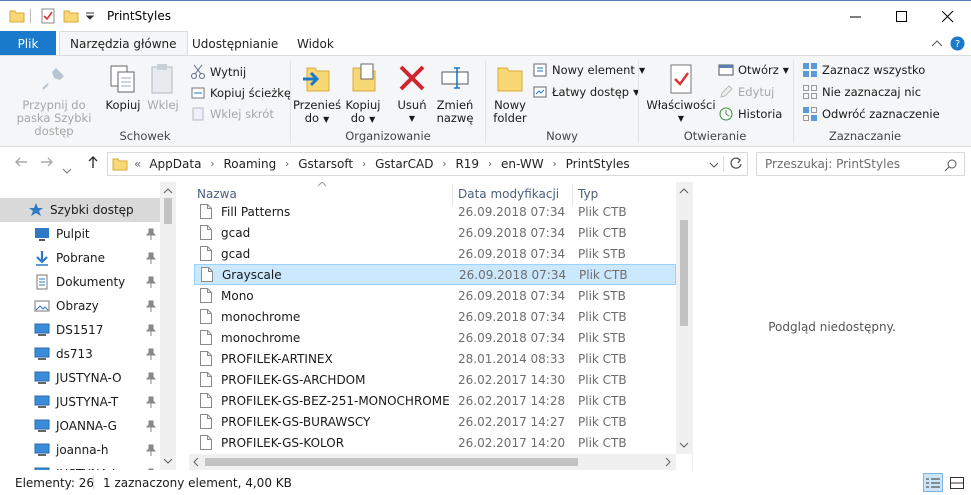 The height and width of the screenshot is (495, 971). What do you see at coordinates (93, 164) in the screenshot?
I see `up-button` at bounding box center [93, 164].